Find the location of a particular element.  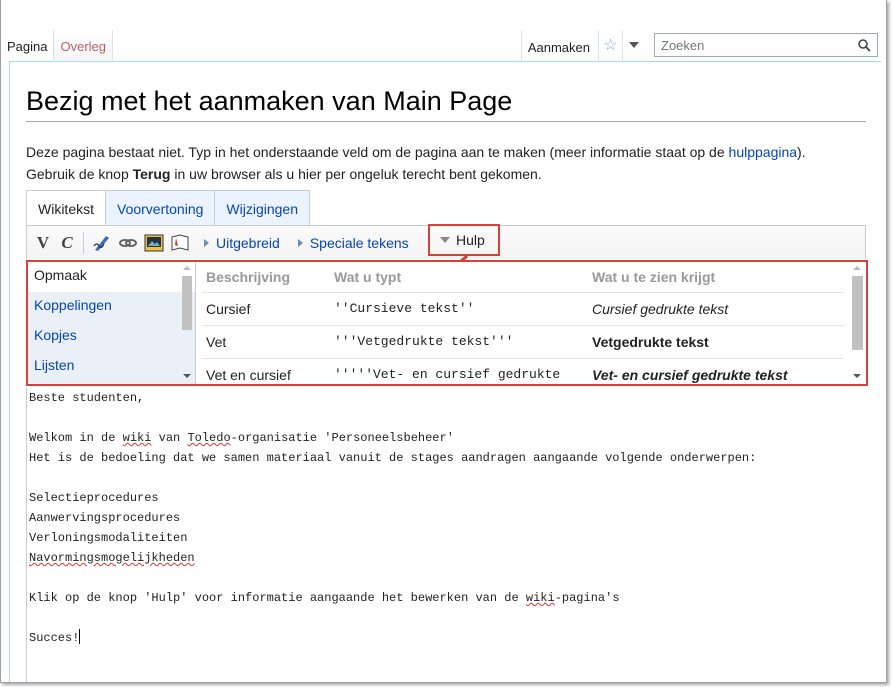

row-result: Vet- en cursief gedrukte tekst is located at coordinates (716, 371).